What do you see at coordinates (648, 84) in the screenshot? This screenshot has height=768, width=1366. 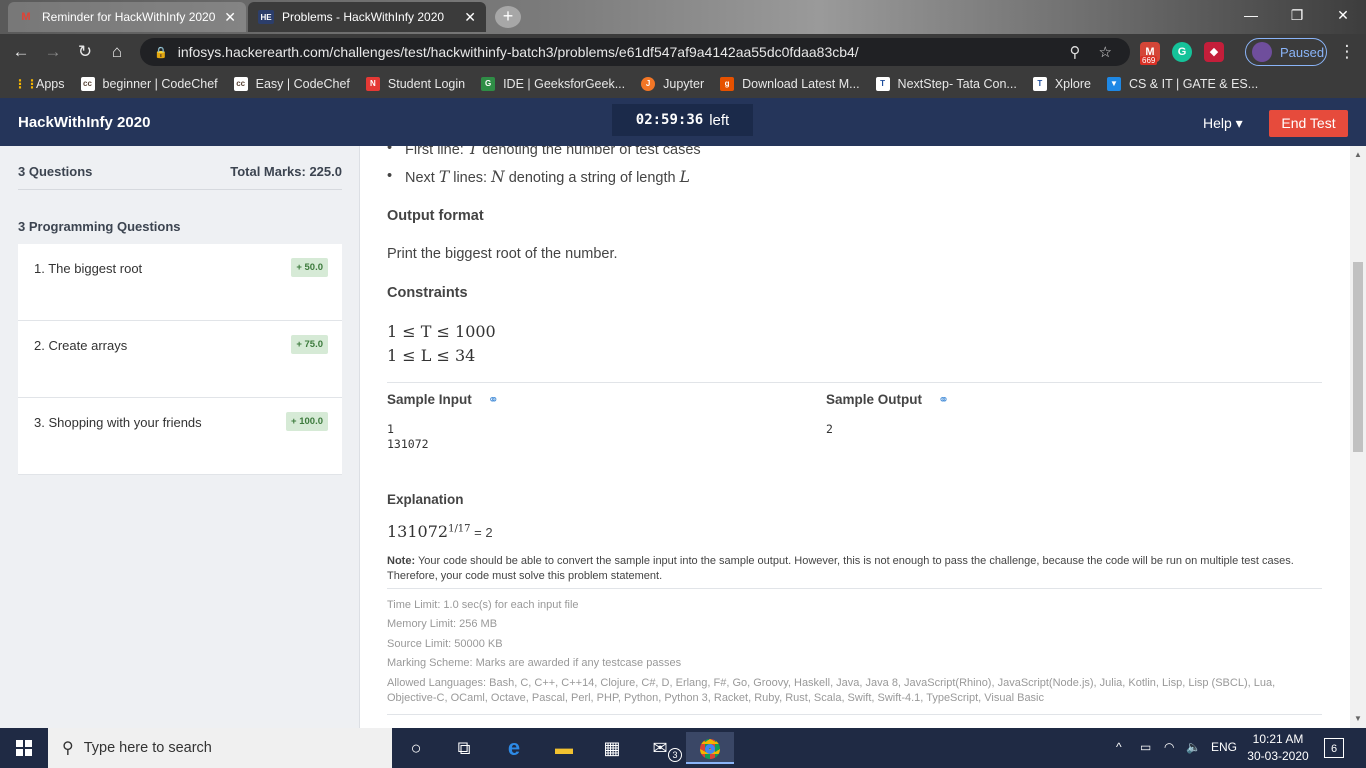 I see `jupyter-icon: J` at bounding box center [648, 84].